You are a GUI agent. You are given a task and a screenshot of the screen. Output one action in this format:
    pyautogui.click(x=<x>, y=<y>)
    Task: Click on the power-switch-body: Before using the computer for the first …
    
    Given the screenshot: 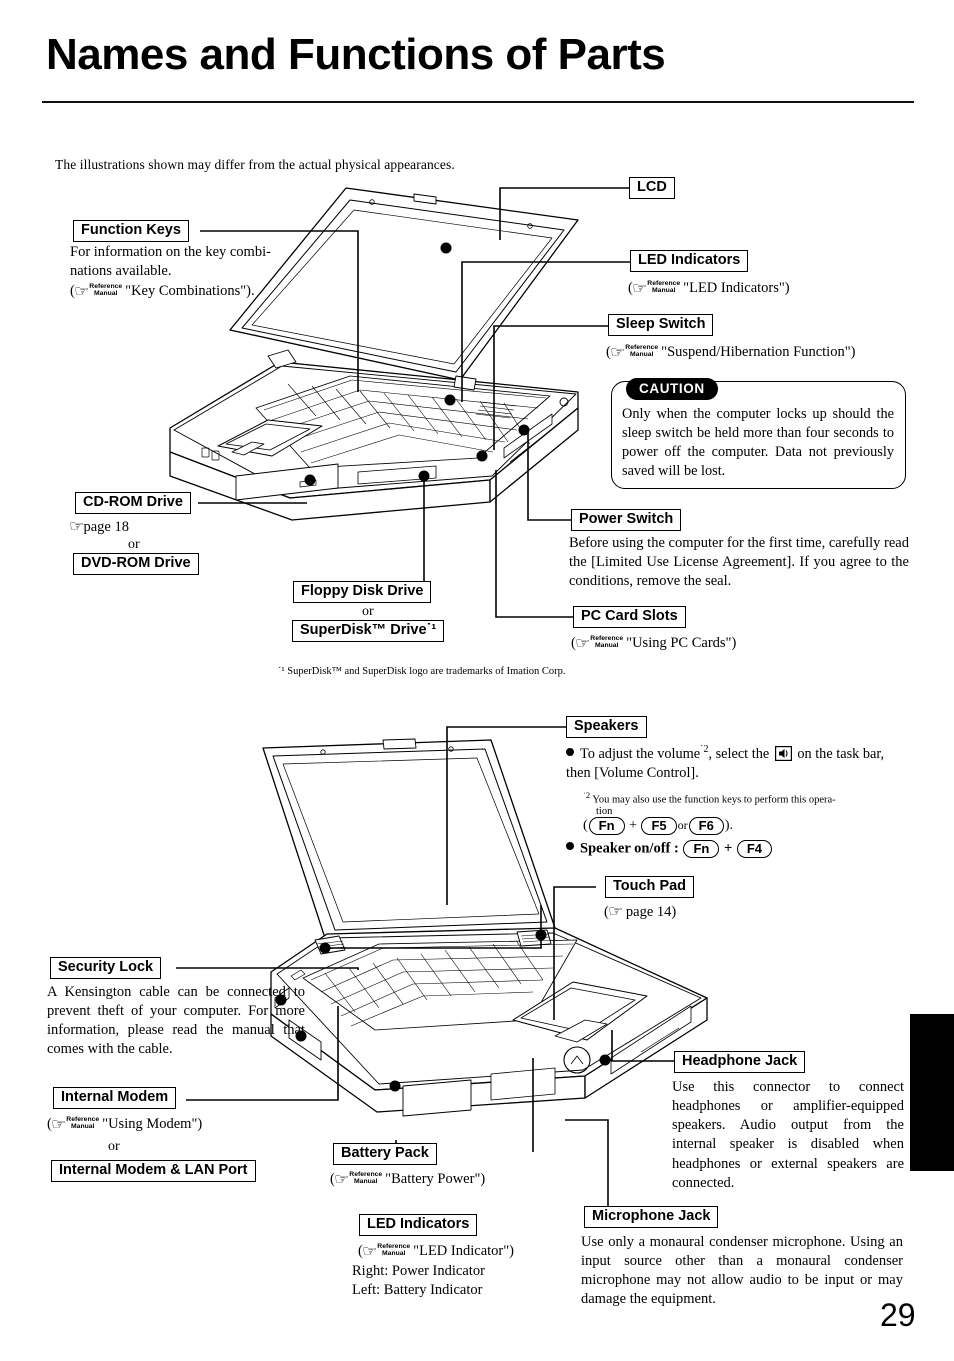 What is the action you would take?
    pyautogui.click(x=739, y=562)
    